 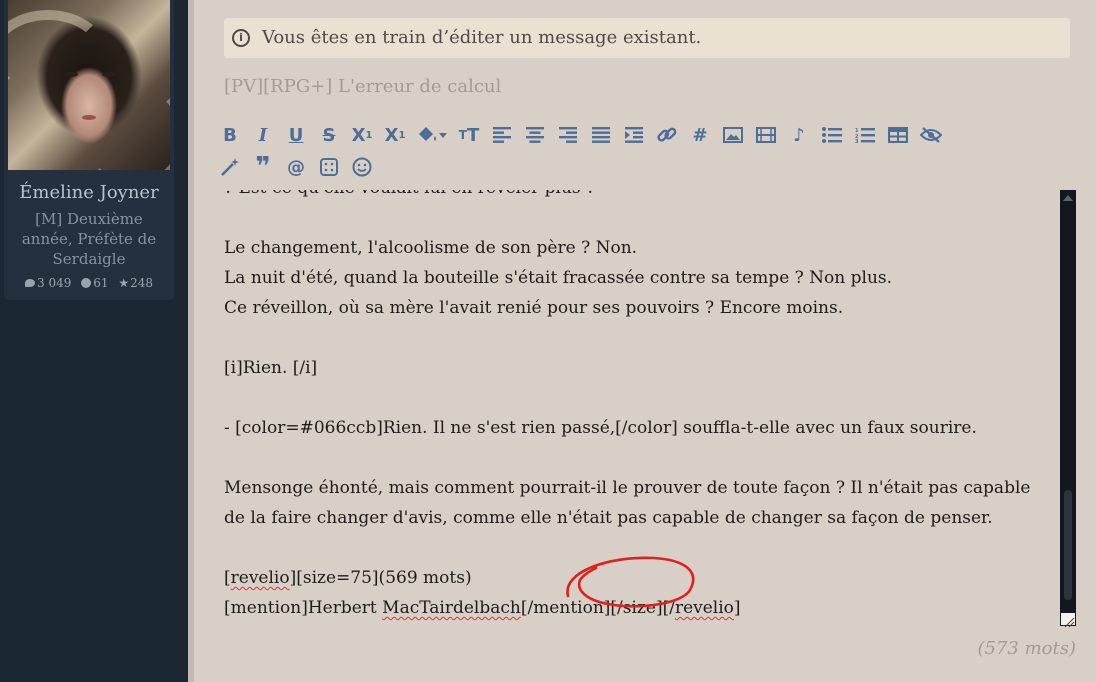 I want to click on align-justify-icon, so click(x=601, y=135).